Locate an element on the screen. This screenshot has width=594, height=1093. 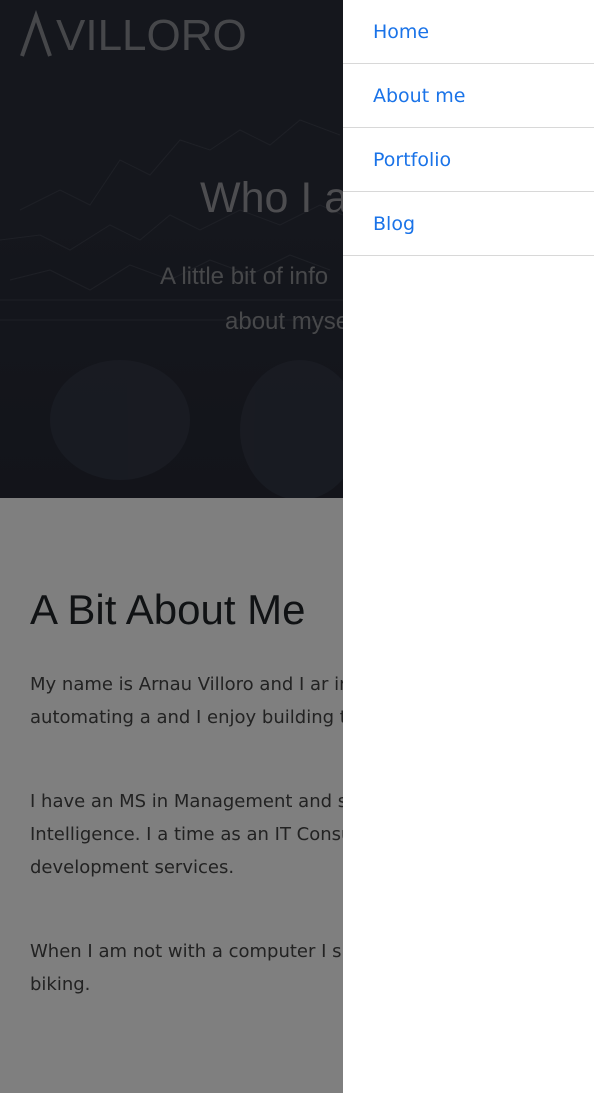
menu-link-about-me: About me is located at coordinates (404, 96).